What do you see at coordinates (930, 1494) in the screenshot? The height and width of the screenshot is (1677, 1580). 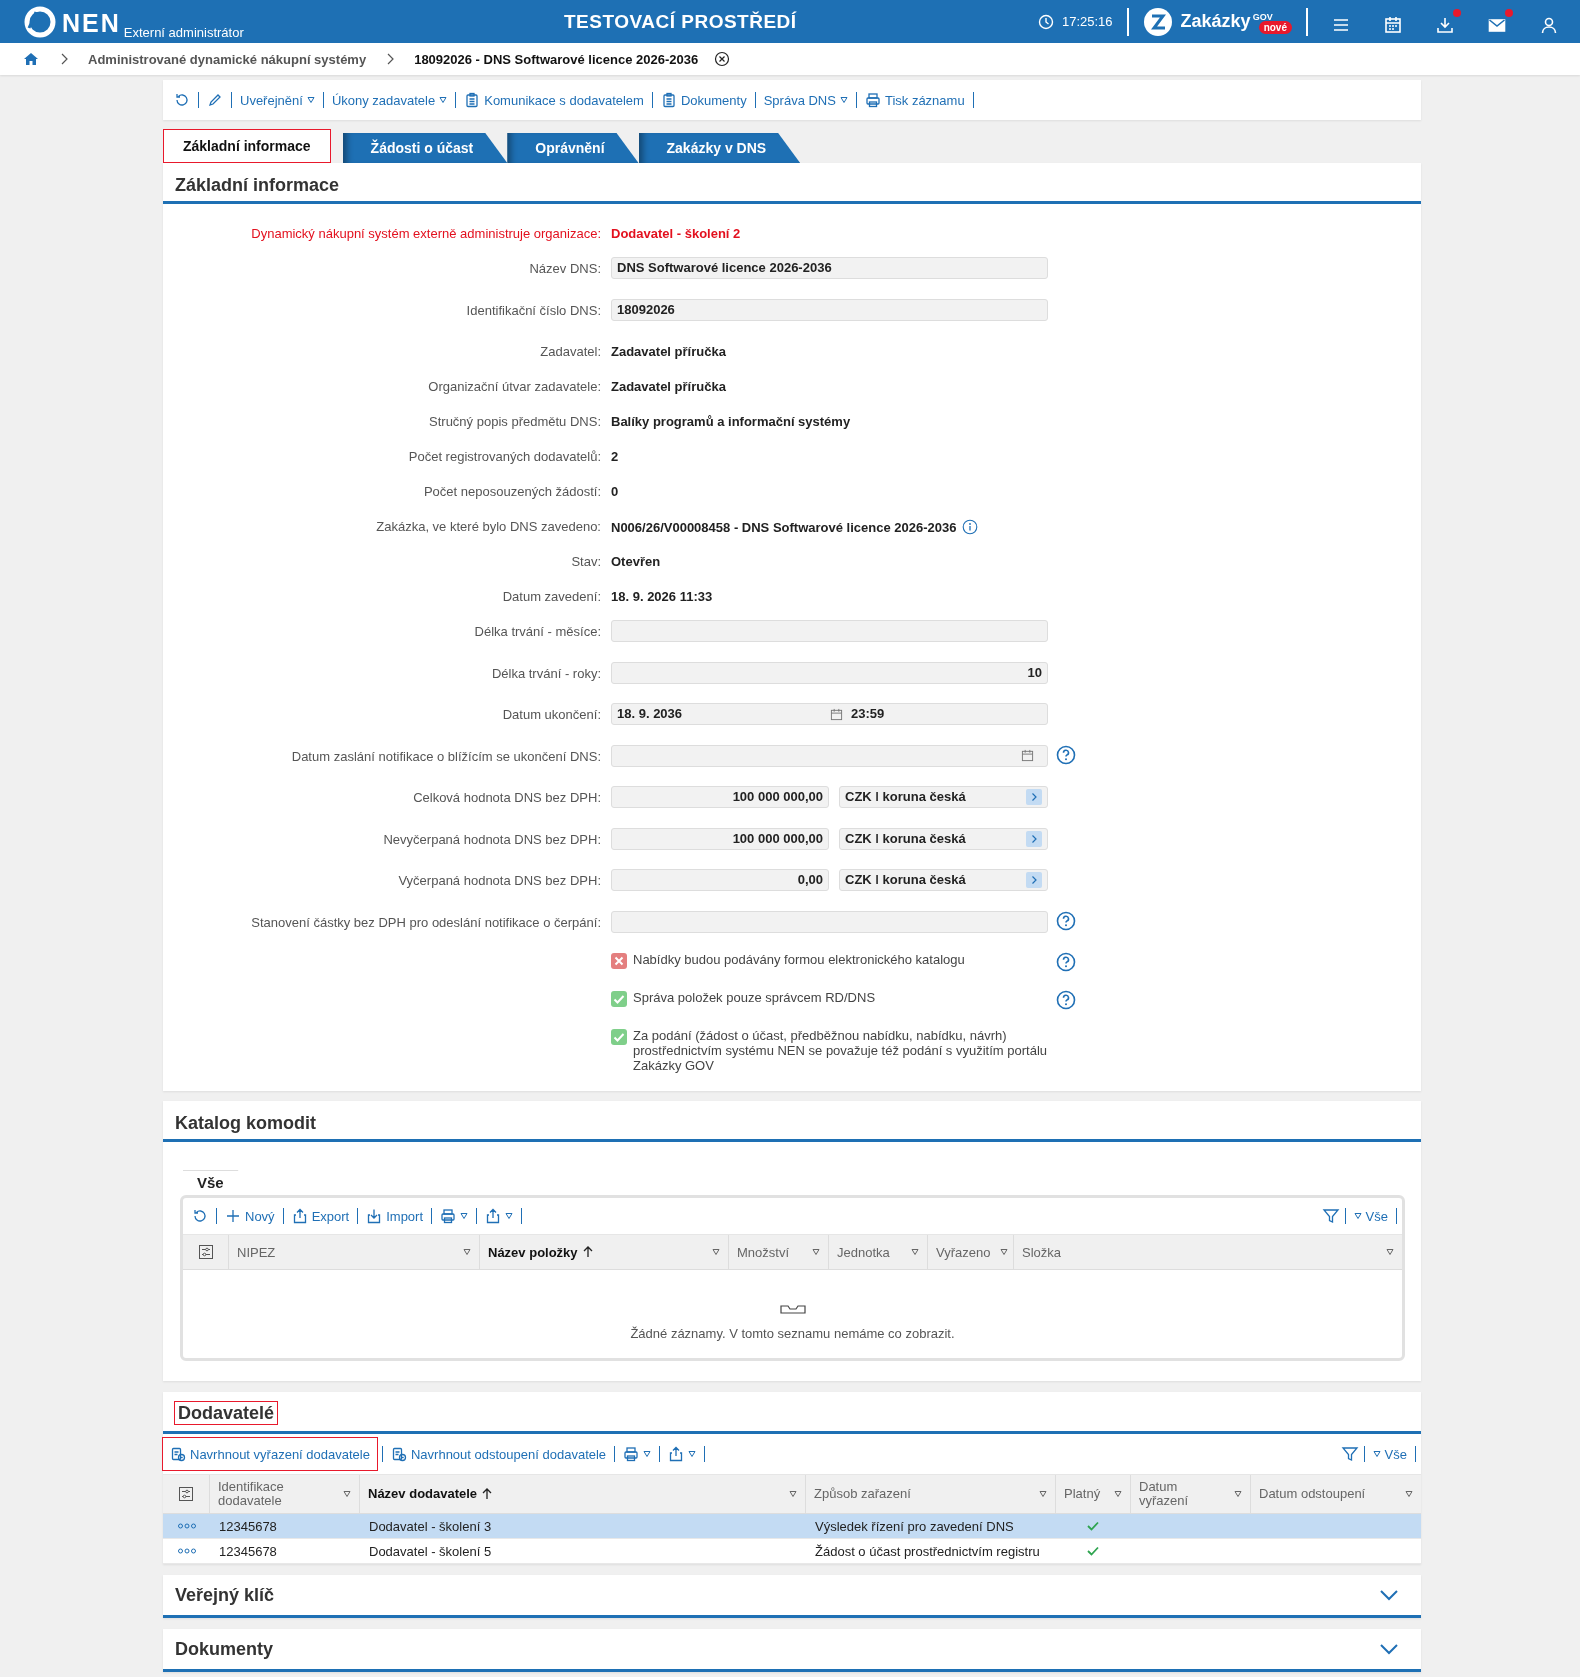 I see `column-header: Způsob zařazení` at bounding box center [930, 1494].